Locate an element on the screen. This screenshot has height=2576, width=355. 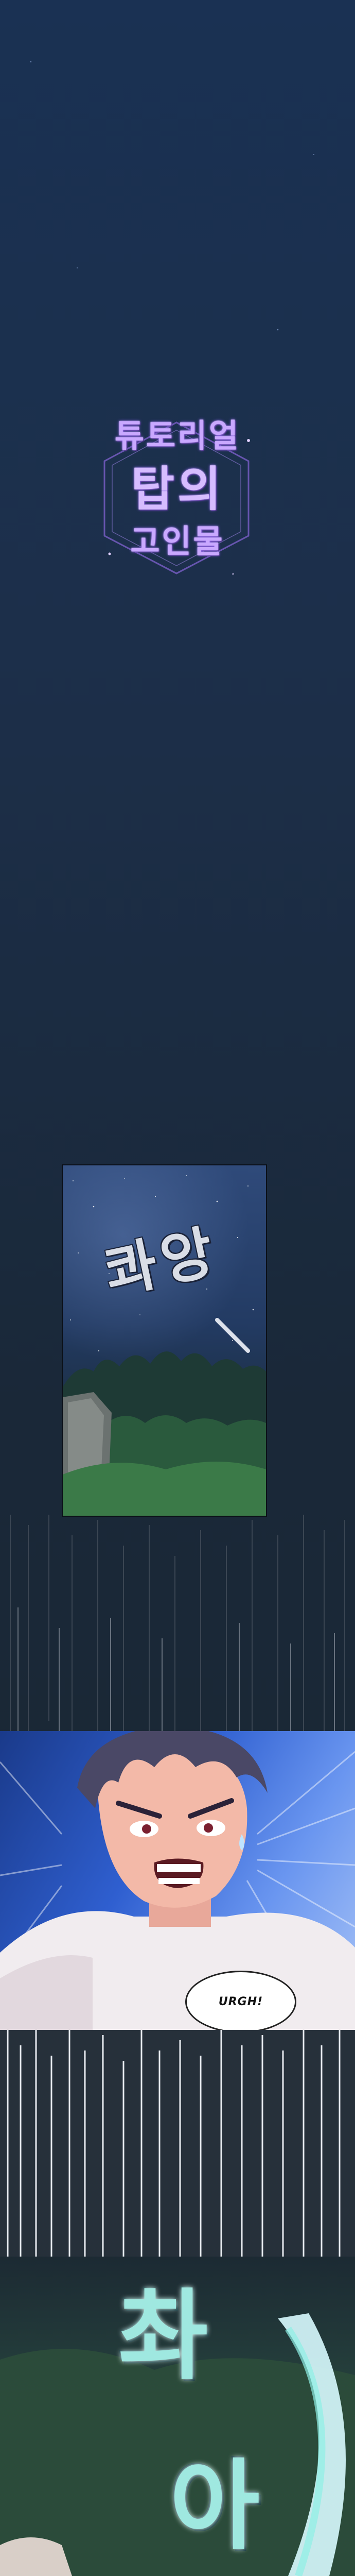
character-illustration is located at coordinates (177, 1880).